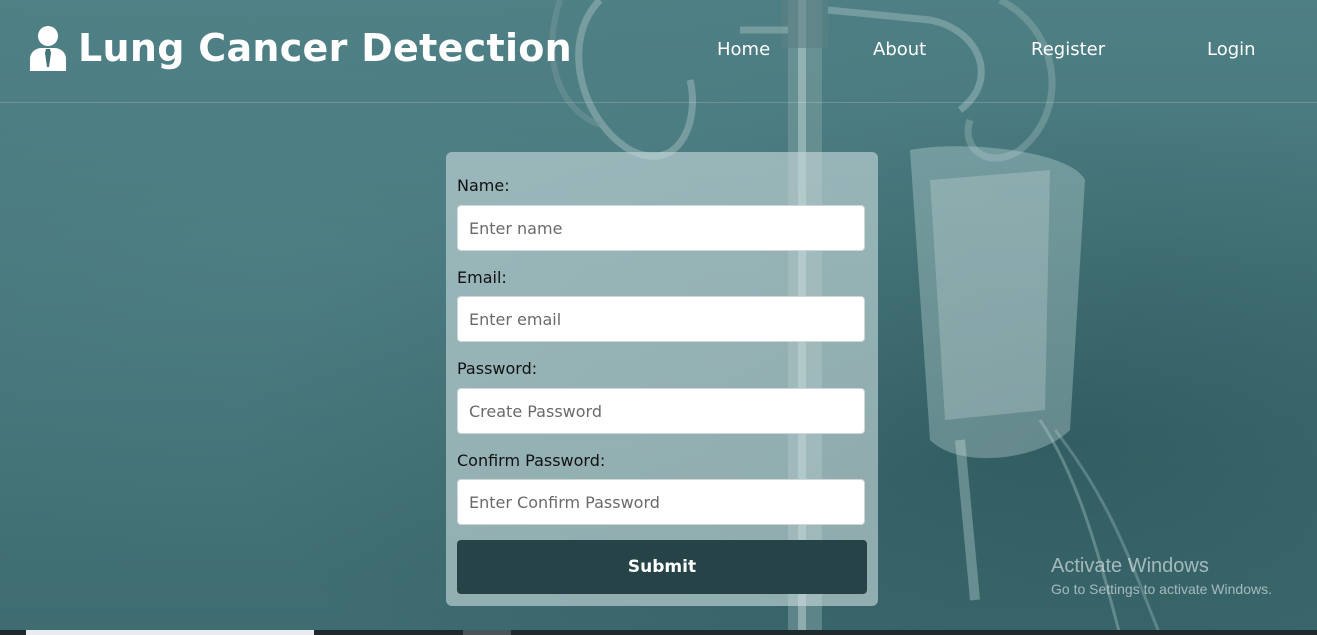 The width and height of the screenshot is (1317, 635). Describe the element at coordinates (531, 460) in the screenshot. I see `confirm-password-label: Confirm Password:` at that location.